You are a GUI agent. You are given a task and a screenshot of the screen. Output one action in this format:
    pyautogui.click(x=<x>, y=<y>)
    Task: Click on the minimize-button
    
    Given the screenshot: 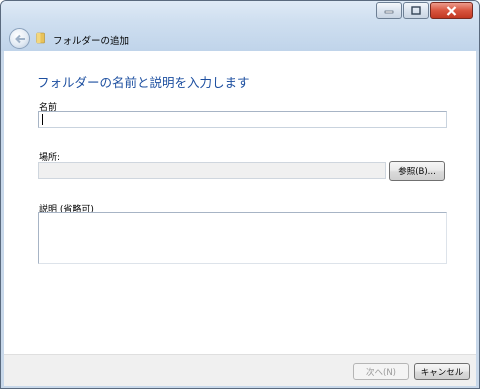 What is the action you would take?
    pyautogui.click(x=389, y=10)
    